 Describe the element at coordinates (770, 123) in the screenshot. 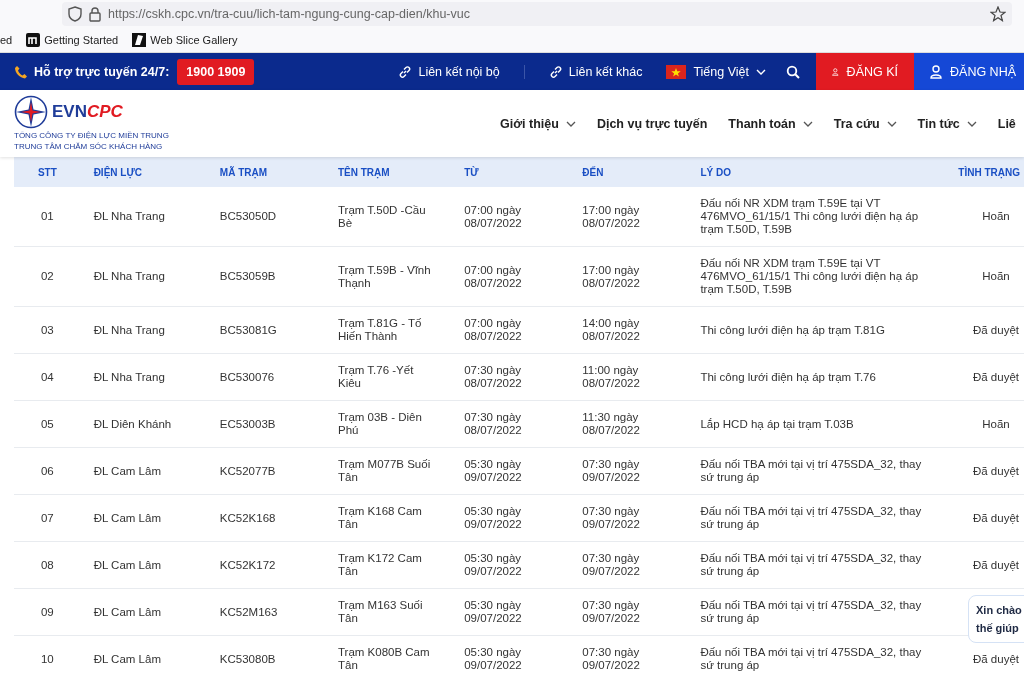

I see `nav-item: Thanh toán` at that location.